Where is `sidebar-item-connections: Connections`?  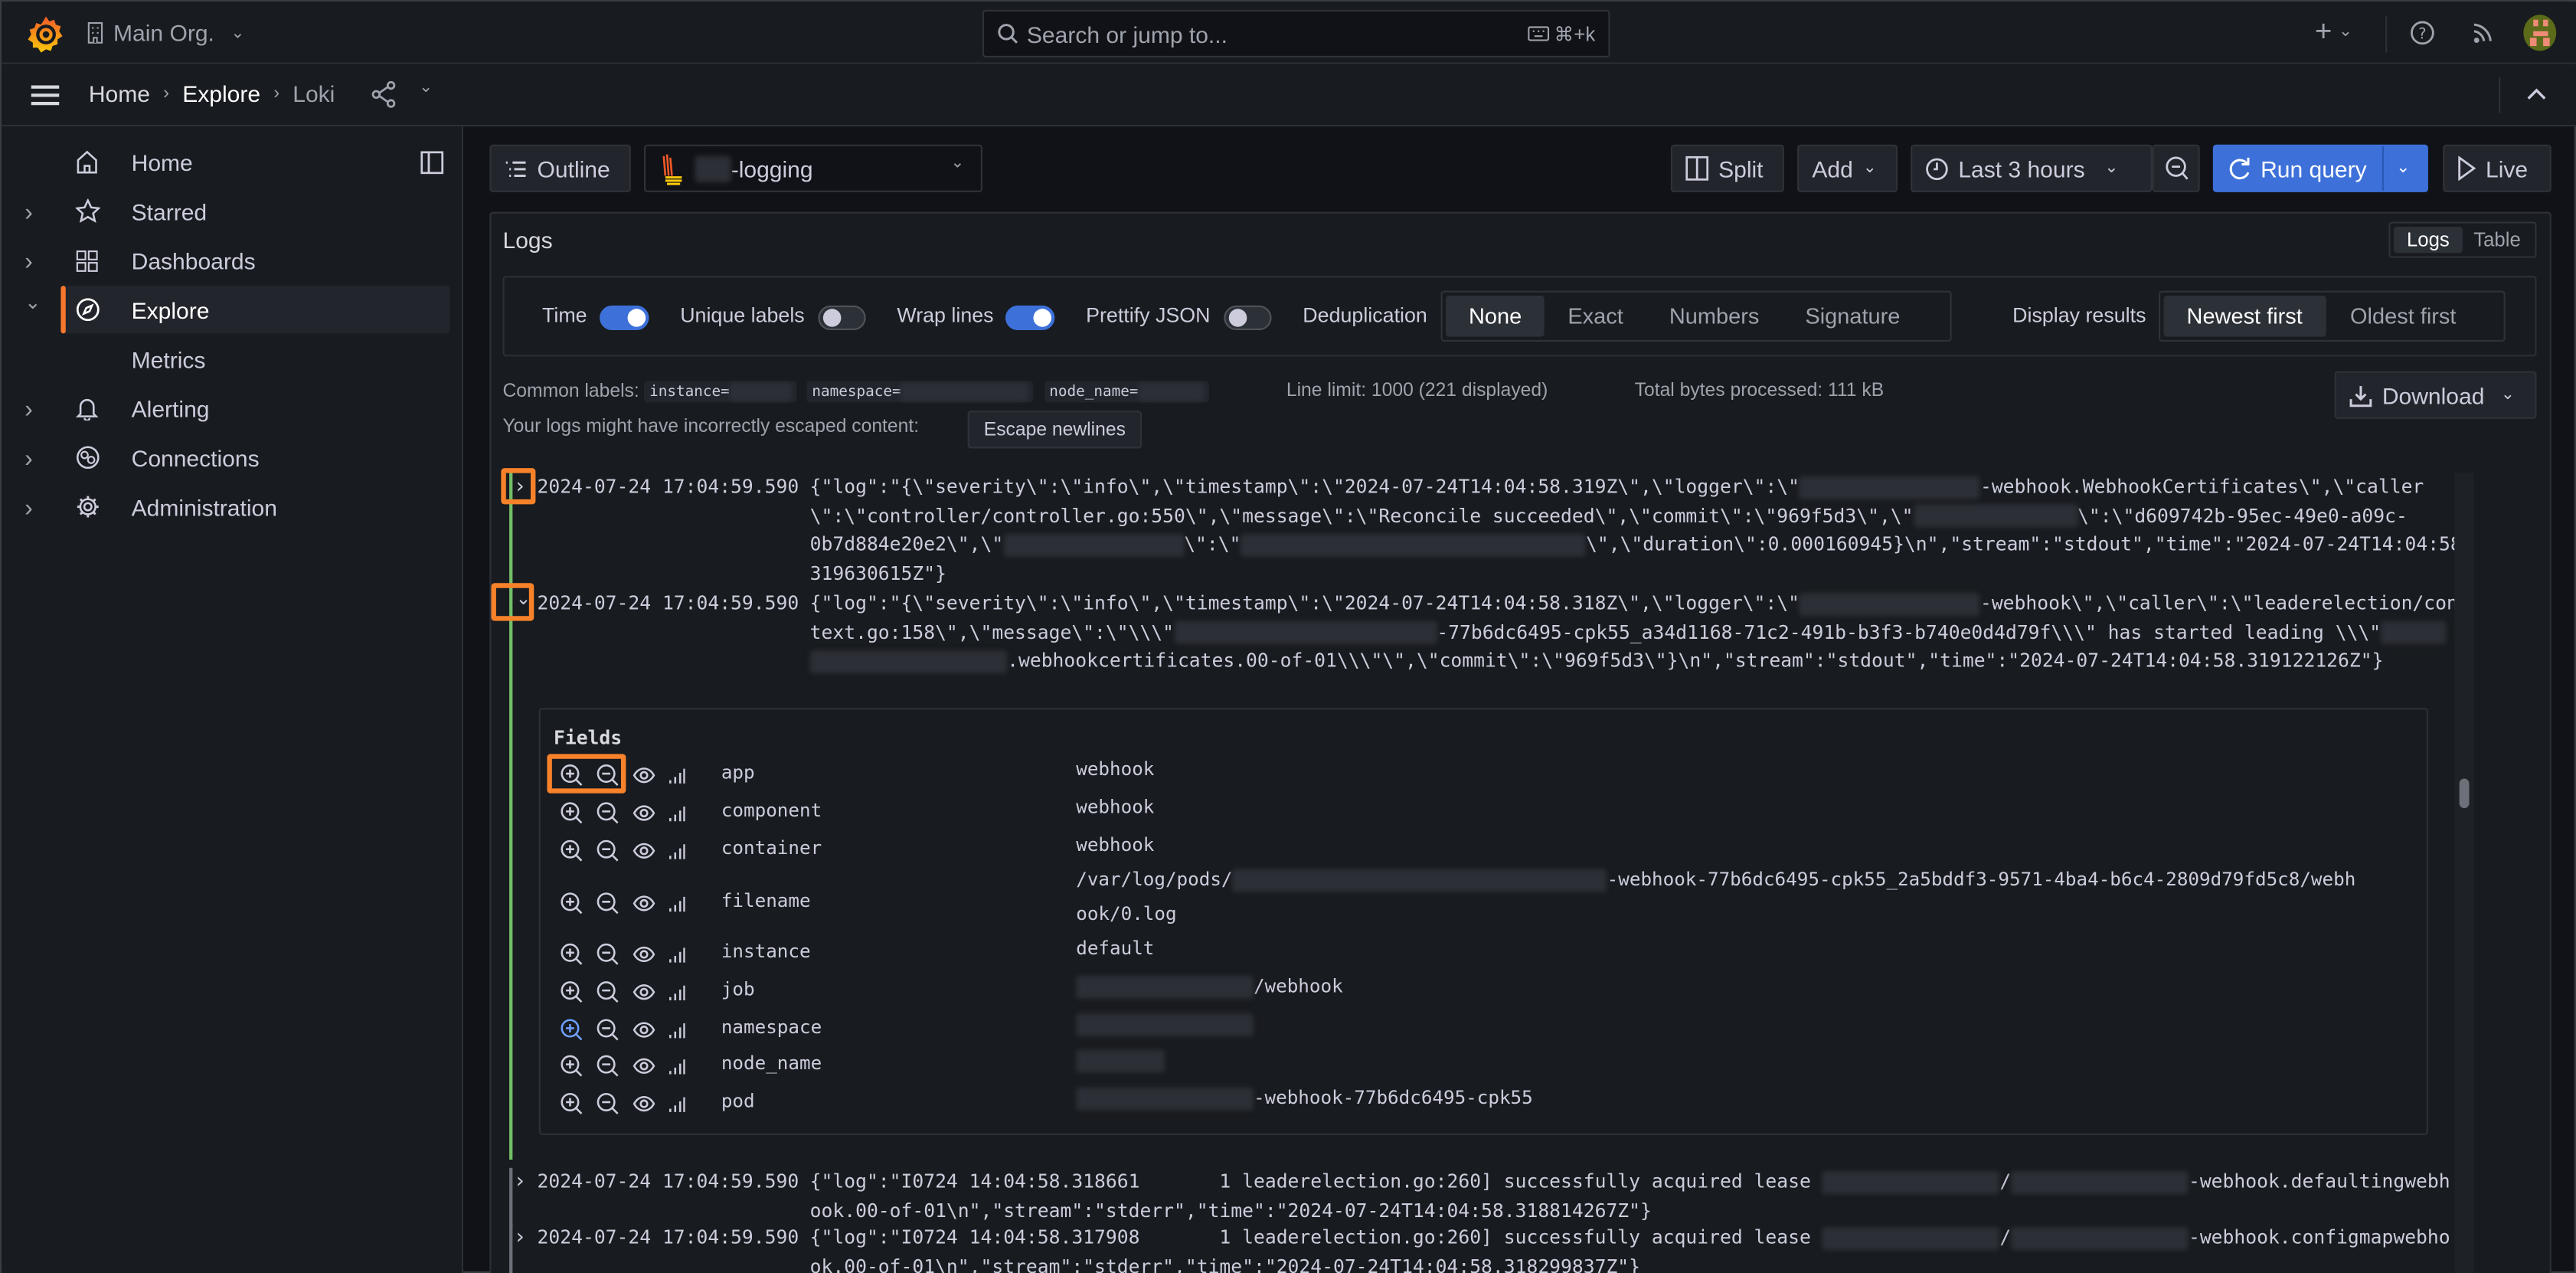
sidebar-item-connections: Connections is located at coordinates (254, 457).